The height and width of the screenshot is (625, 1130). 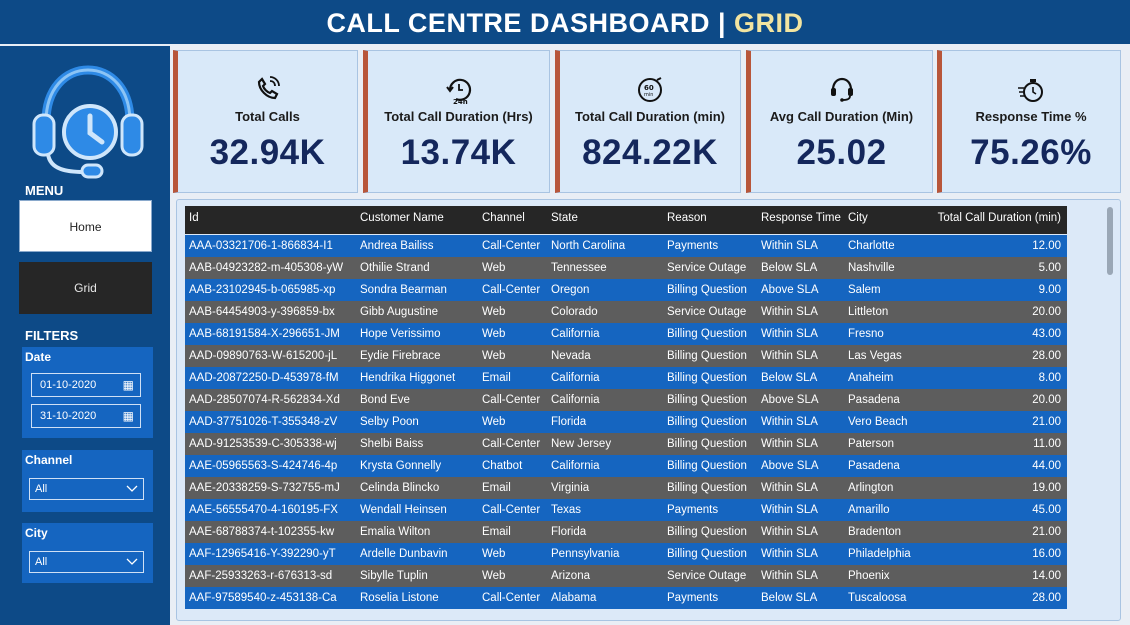 What do you see at coordinates (86, 385) in the screenshot?
I see `start-date-input: 01-10-2020 ▦` at bounding box center [86, 385].